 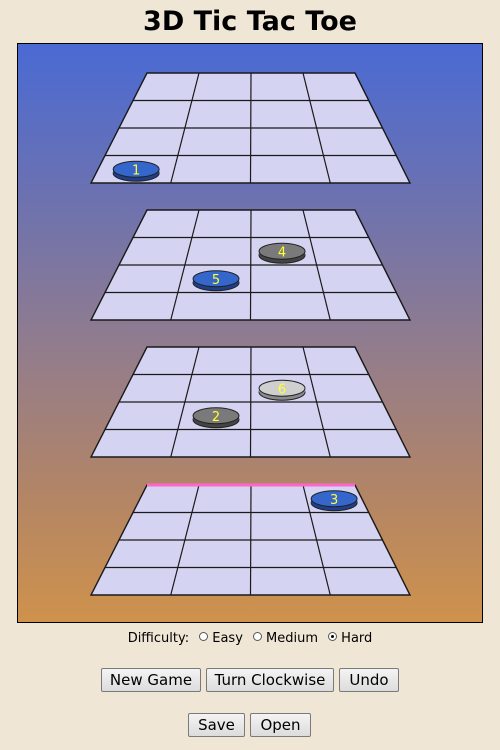 I want to click on piece-number: 6, so click(x=282, y=389).